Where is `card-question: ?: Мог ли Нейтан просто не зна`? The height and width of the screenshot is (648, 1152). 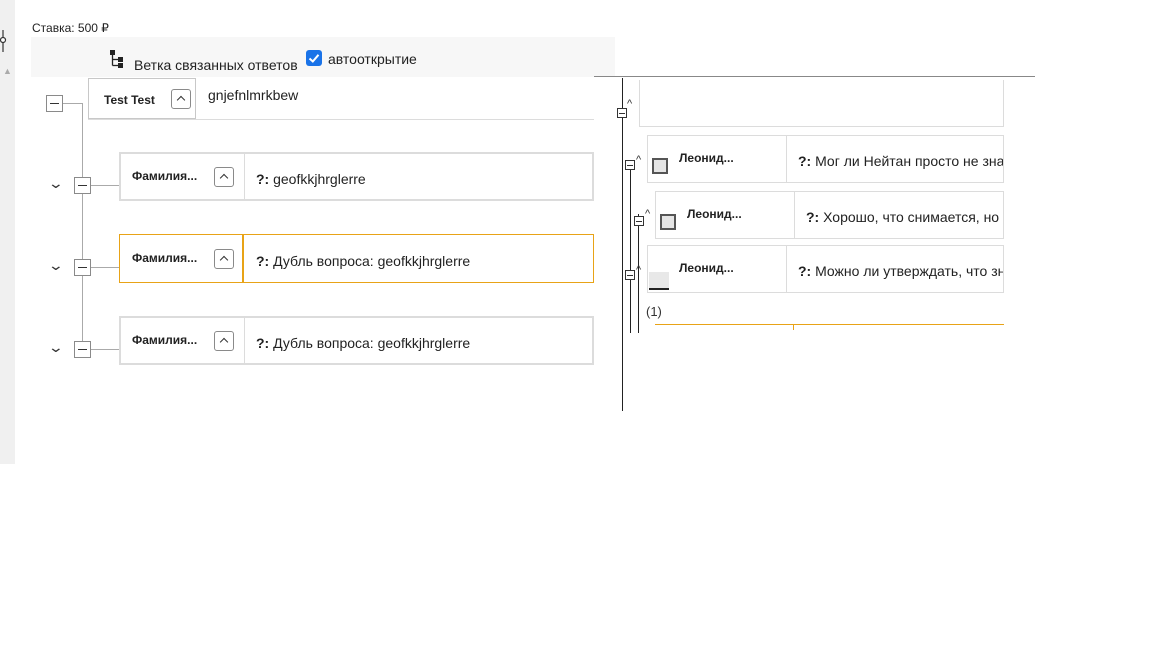 card-question: ?: Мог ли Нейтан просто не зна is located at coordinates (901, 161).